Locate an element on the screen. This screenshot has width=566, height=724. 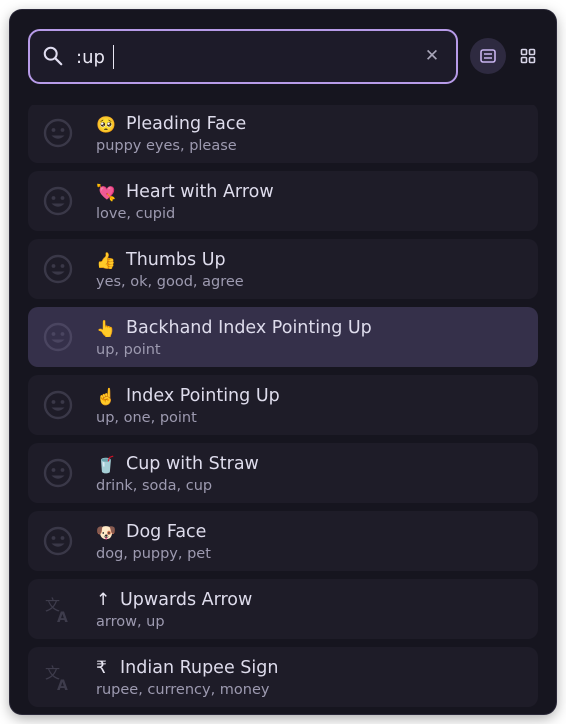
item-title: Heart with Arrow is located at coordinates (200, 192).